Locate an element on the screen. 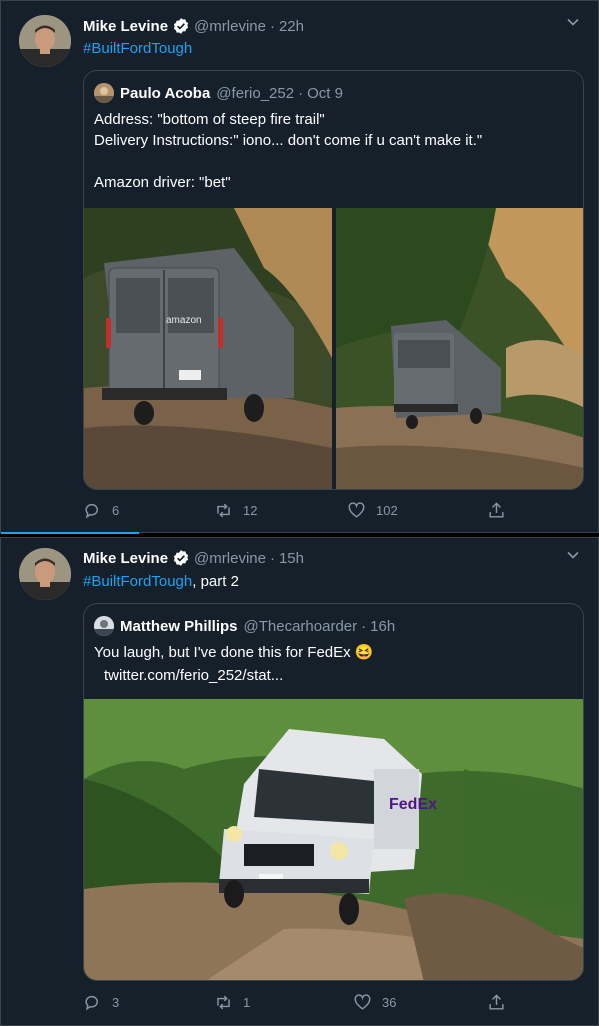 The image size is (599, 1026). like-button: 36 is located at coordinates (374, 1002).